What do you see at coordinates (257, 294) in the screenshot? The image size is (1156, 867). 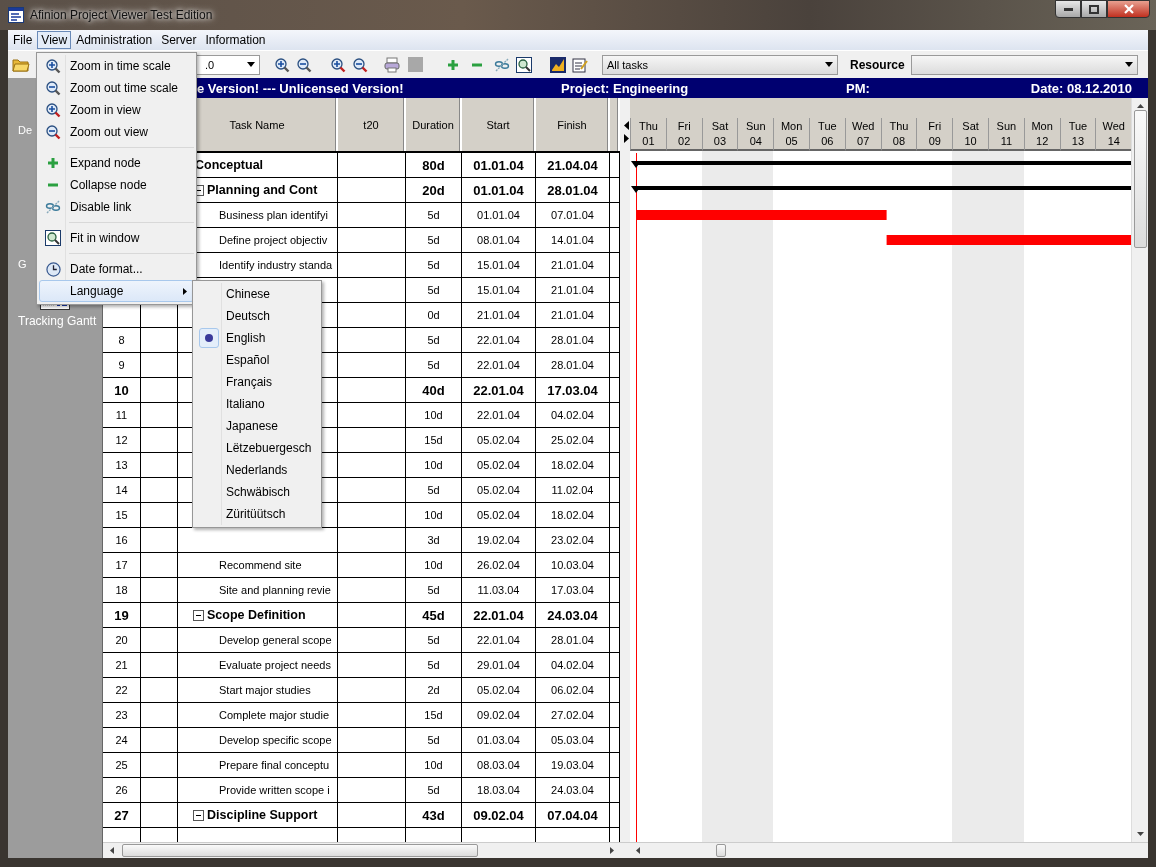 I see `menu-item: Chinese` at bounding box center [257, 294].